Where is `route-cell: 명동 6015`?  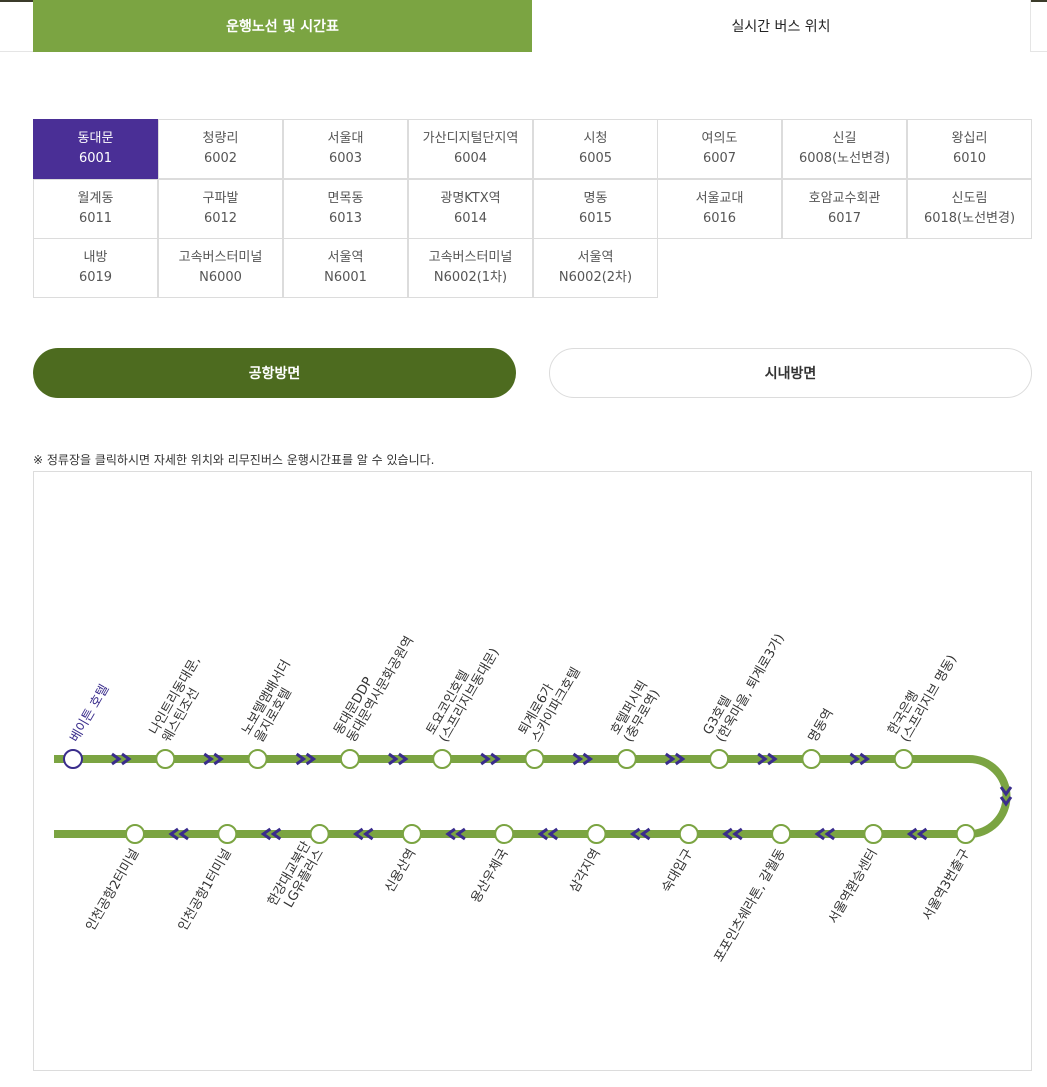
route-cell: 명동 6015 is located at coordinates (595, 209).